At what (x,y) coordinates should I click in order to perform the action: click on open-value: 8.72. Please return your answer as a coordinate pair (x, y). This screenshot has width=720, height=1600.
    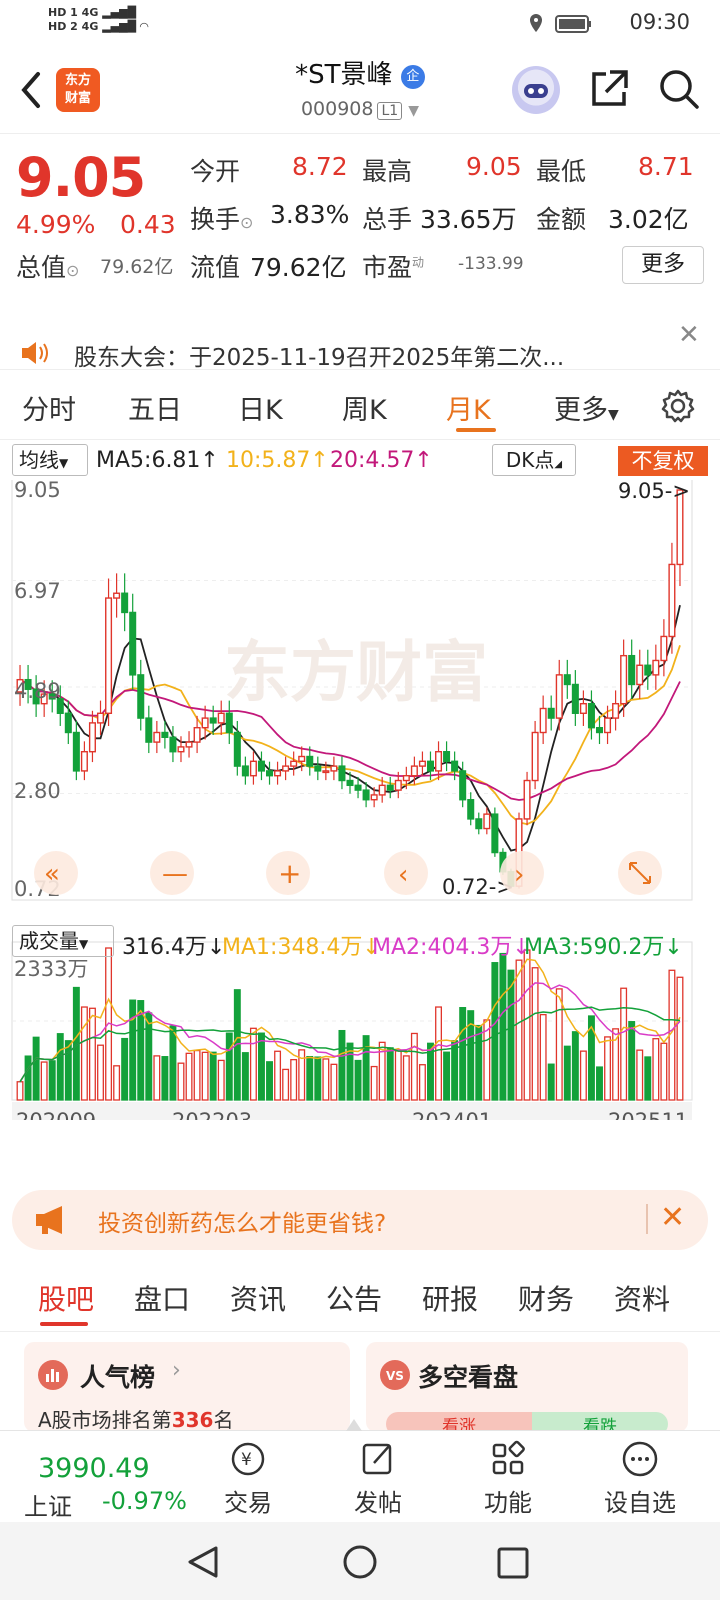
    Looking at the image, I should click on (320, 166).